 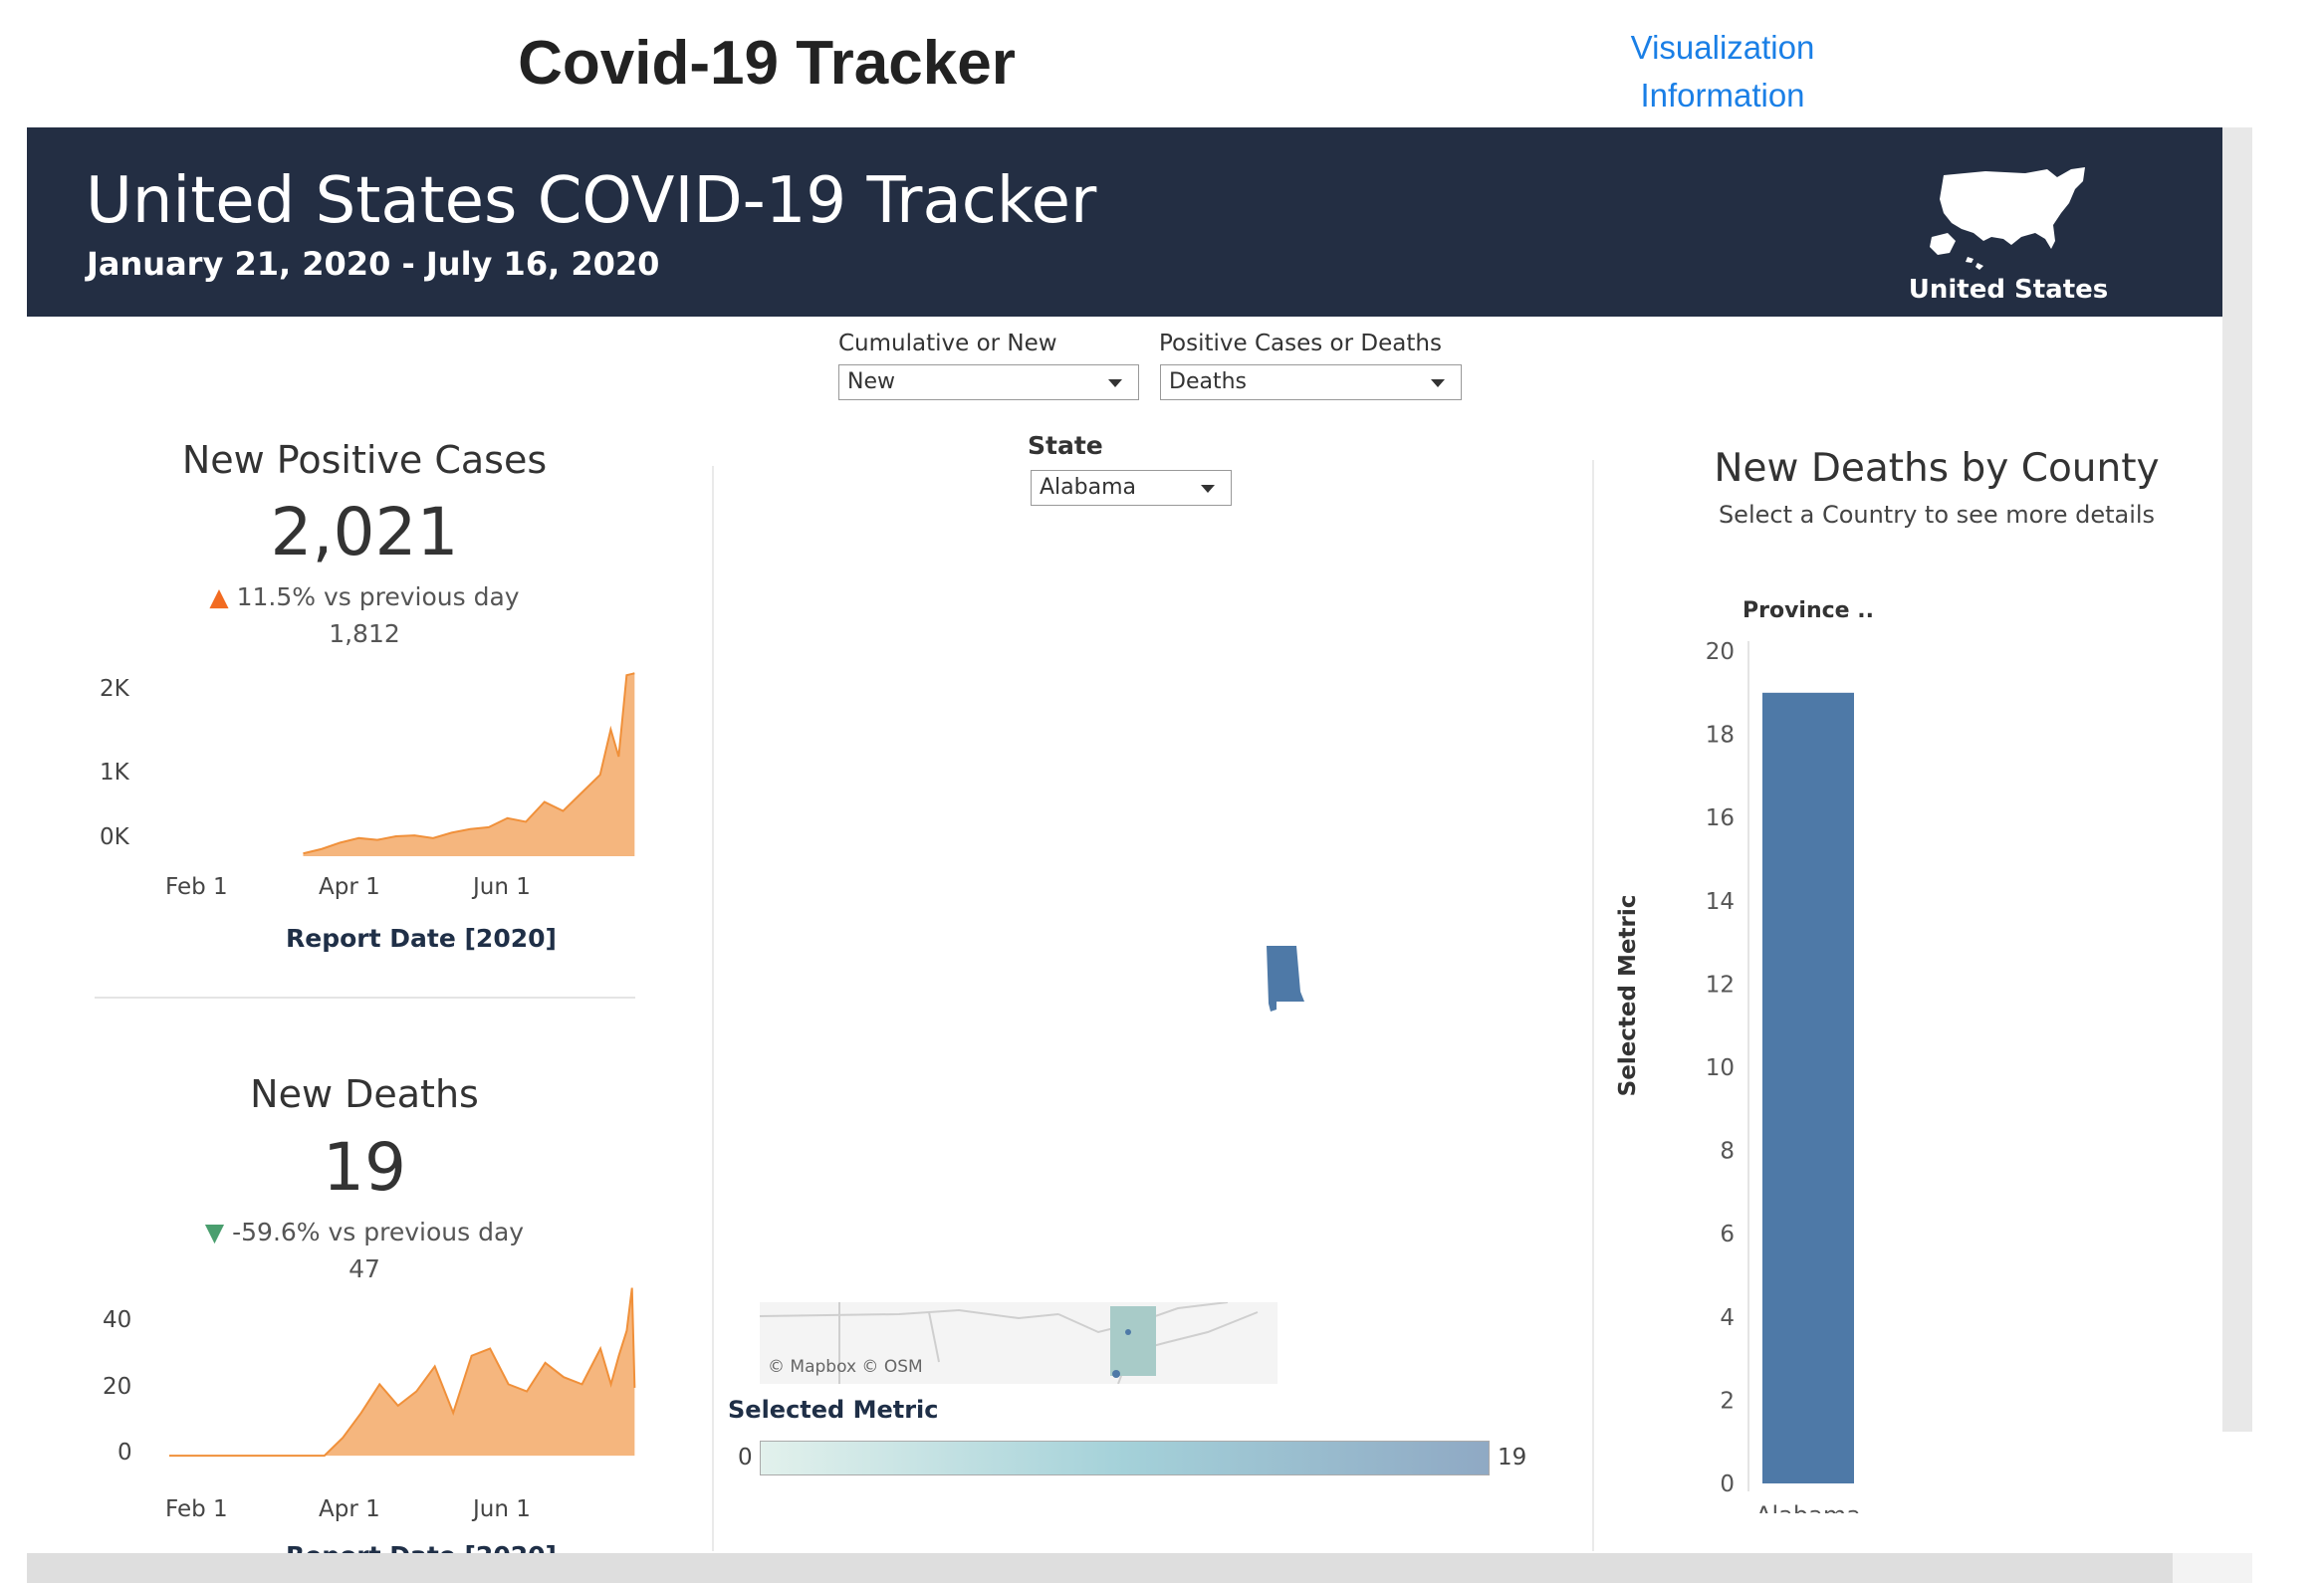 I want to click on cumulative-select-value: New, so click(x=871, y=381).